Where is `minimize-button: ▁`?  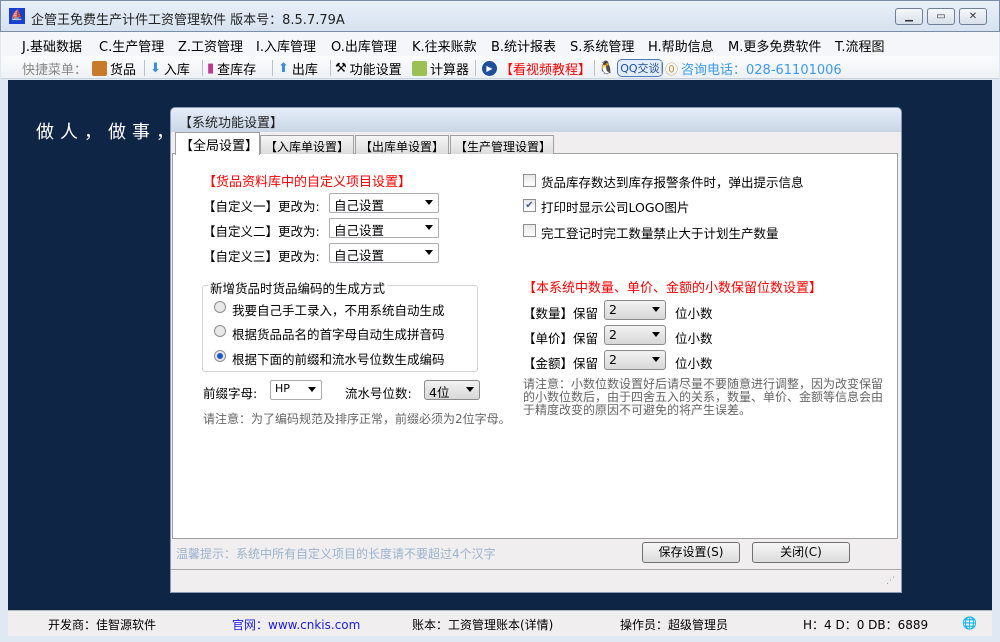 minimize-button: ▁ is located at coordinates (909, 16).